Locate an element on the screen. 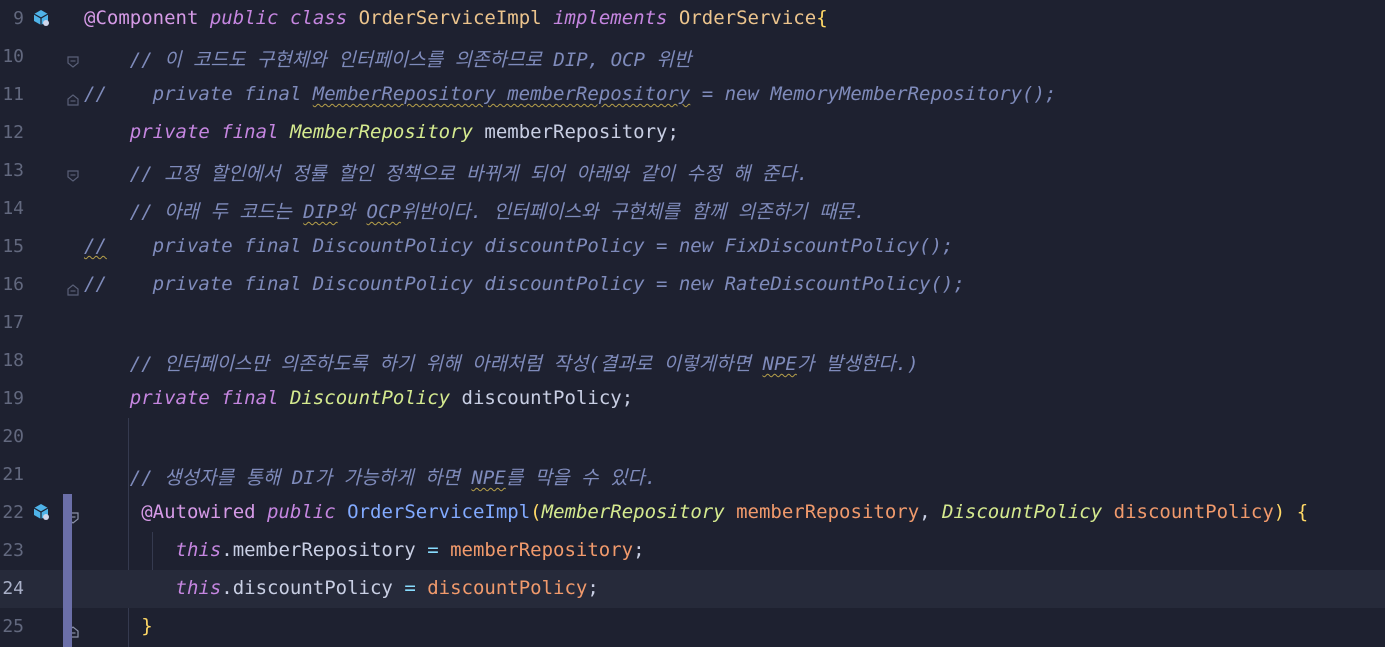 The height and width of the screenshot is (647, 1385). line-number: 9 is located at coordinates (18, 18).